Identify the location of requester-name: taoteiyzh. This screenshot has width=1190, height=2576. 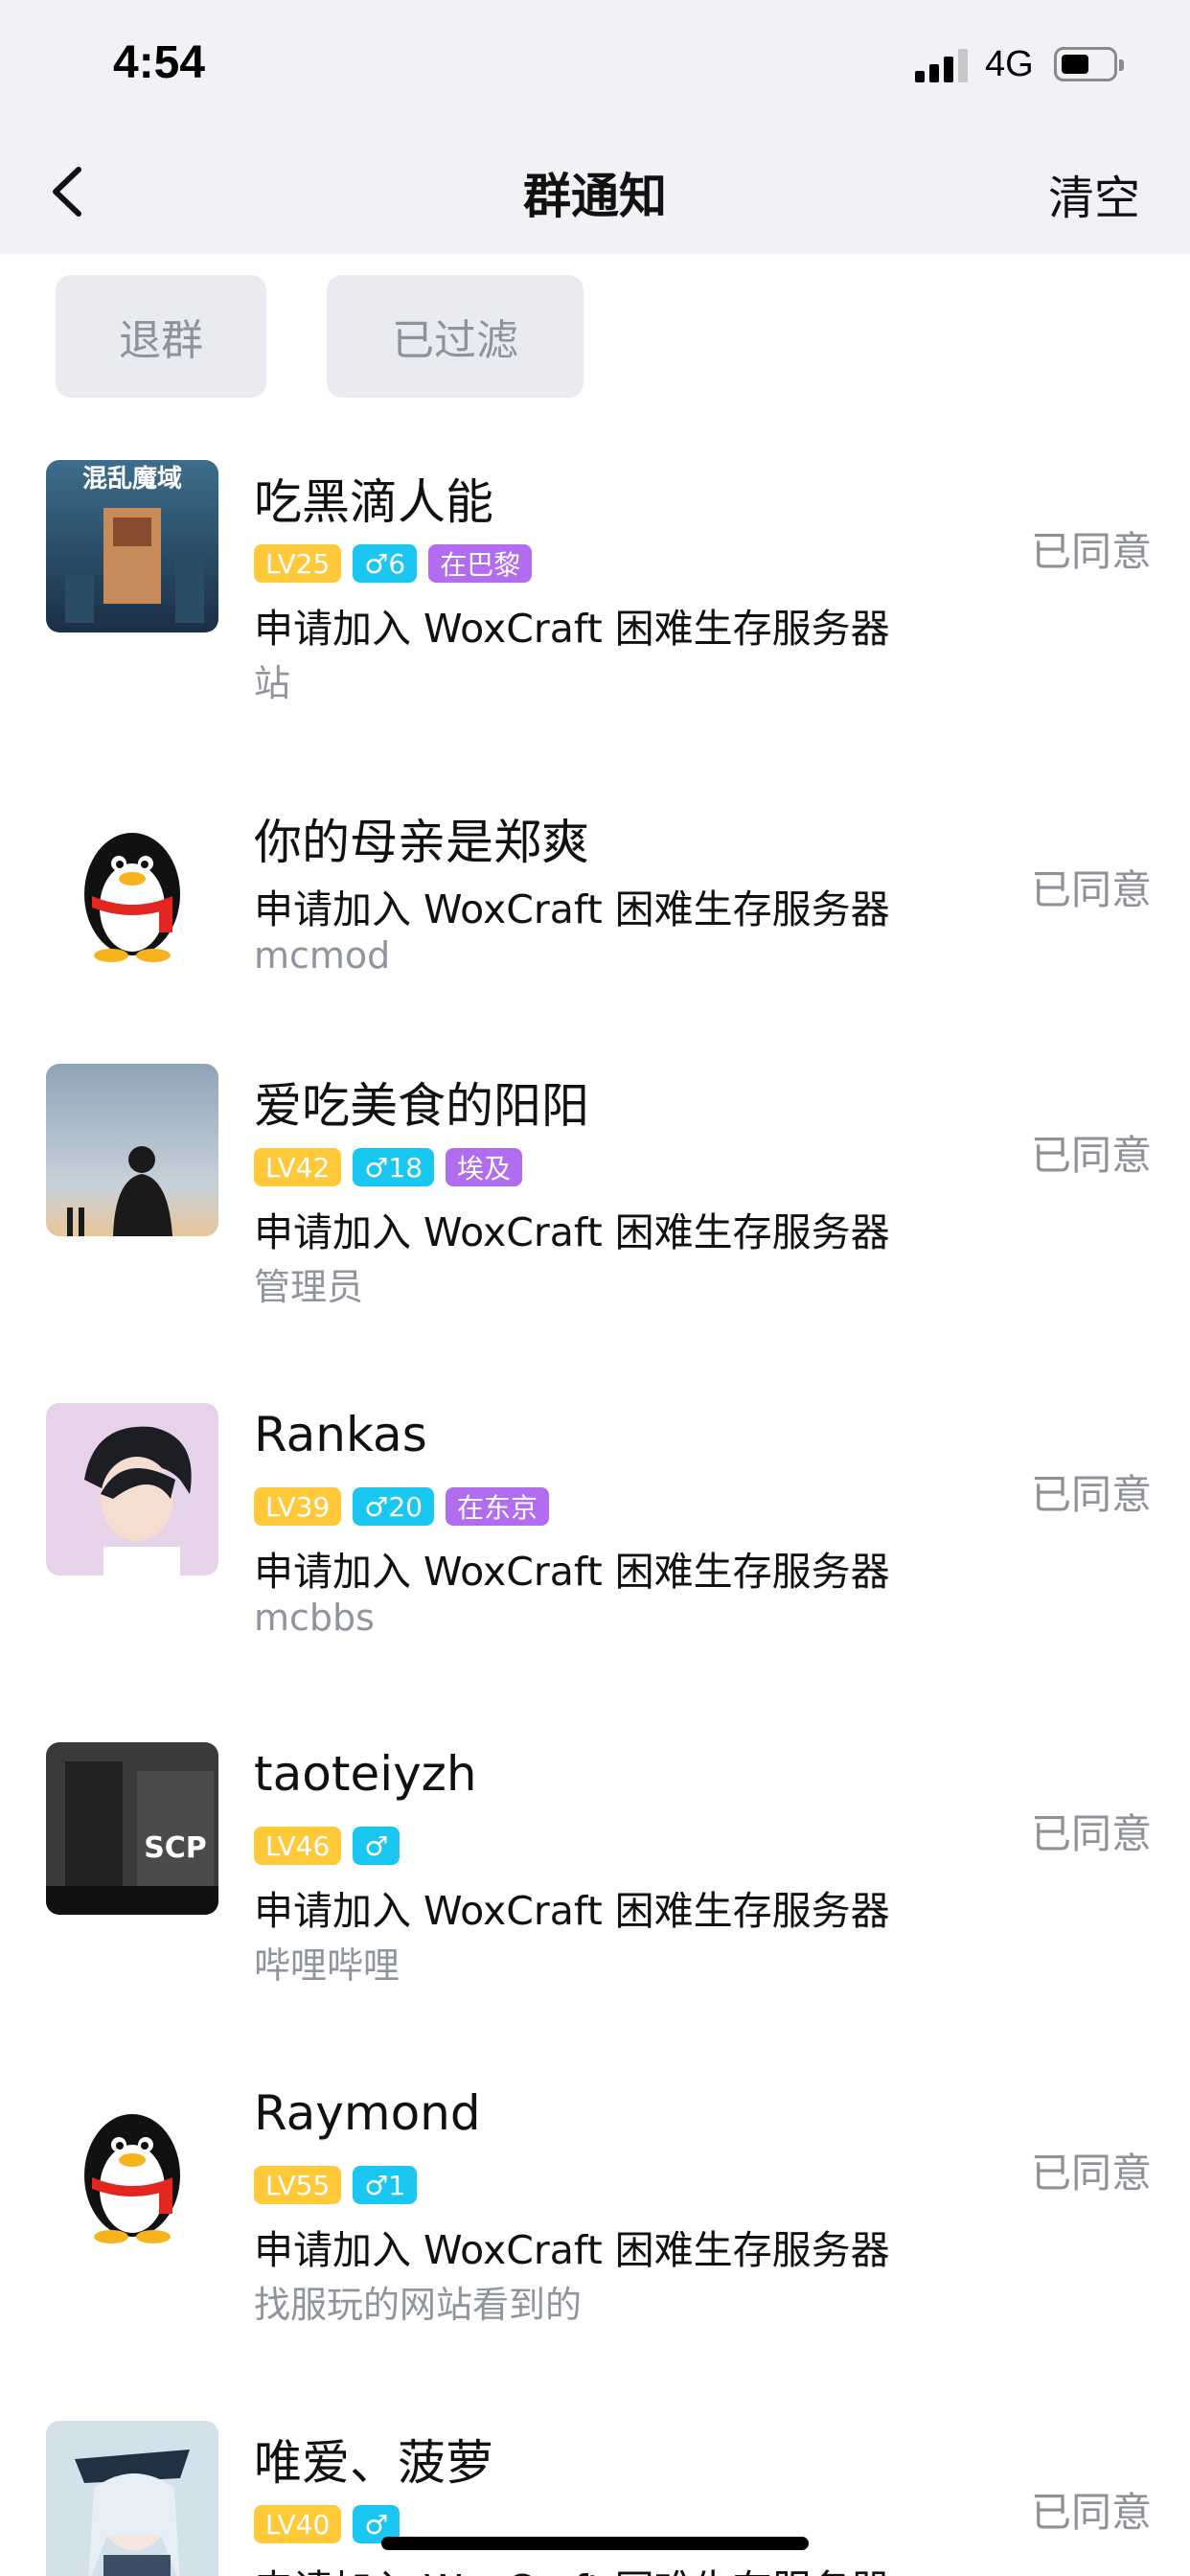
(366, 1774).